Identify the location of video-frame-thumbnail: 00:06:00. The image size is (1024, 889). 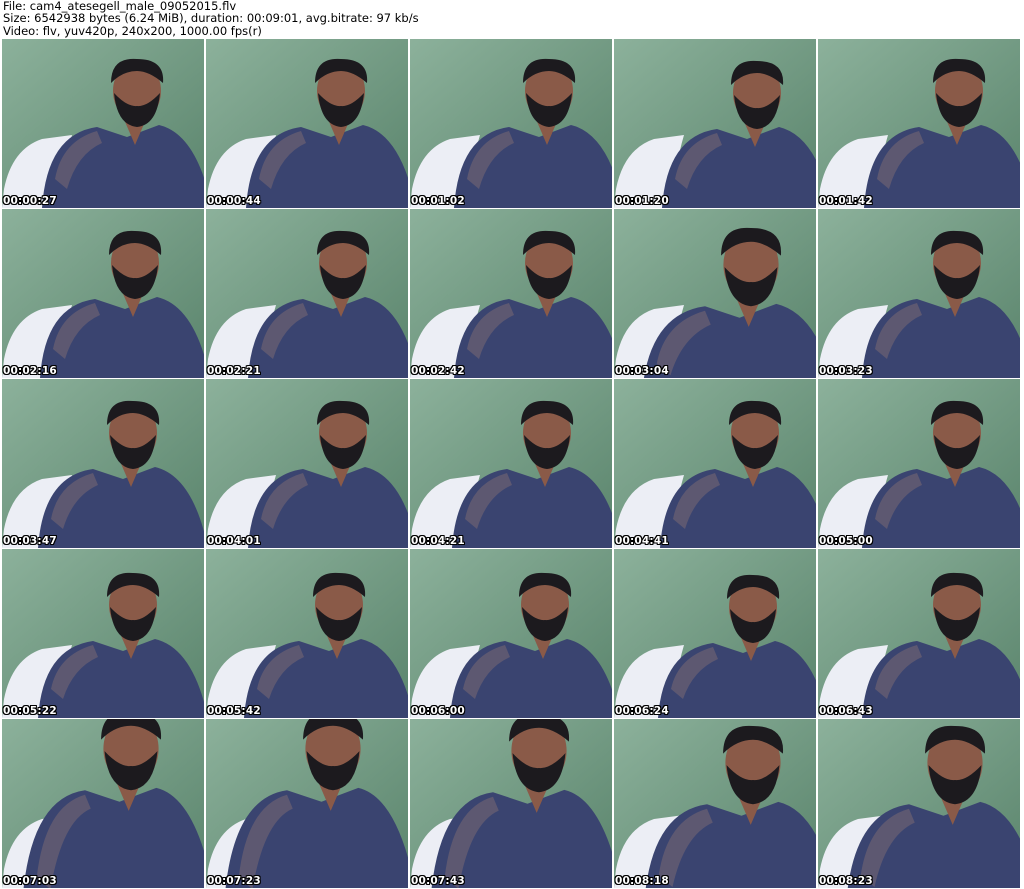
(511, 633).